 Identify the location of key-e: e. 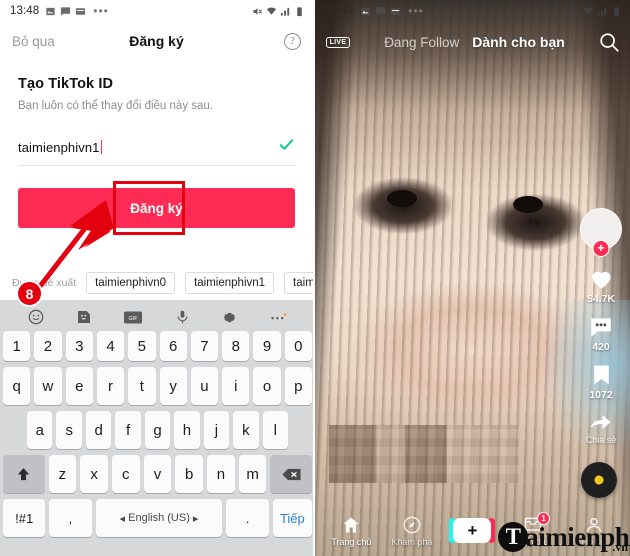
(79, 386).